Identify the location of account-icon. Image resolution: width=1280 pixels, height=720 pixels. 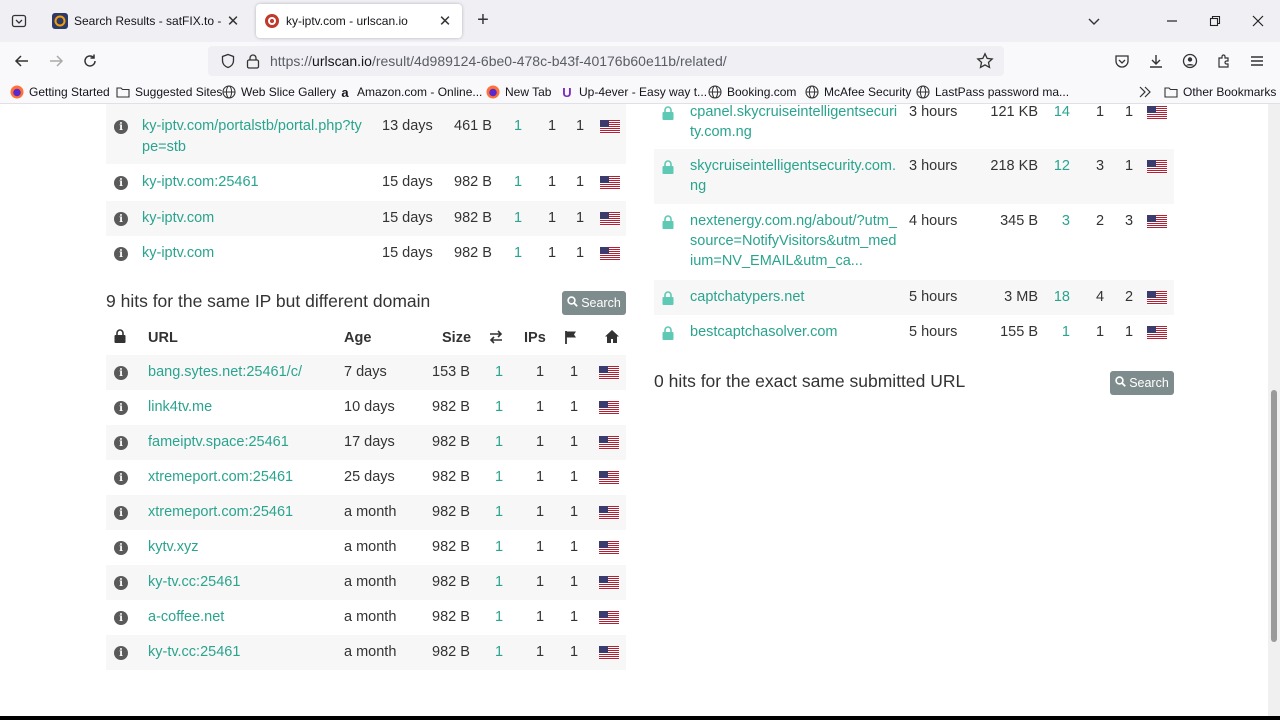
(1190, 61).